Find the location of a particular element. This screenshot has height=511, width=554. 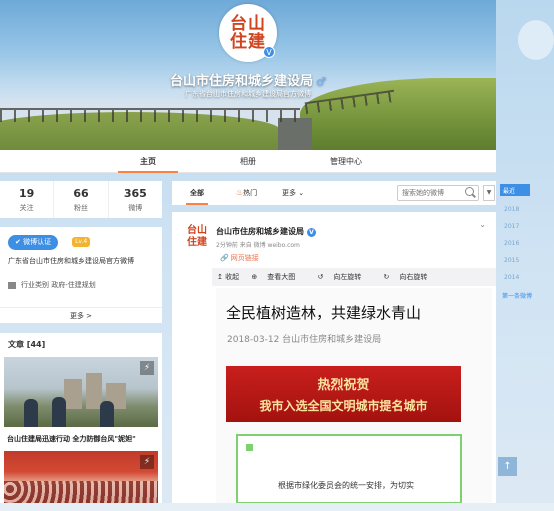

image-toolbar: ↥ 收起 ⊕ 查看大图 ↺ 向左旋转 ↻ 向右旋转 is located at coordinates (354, 277).